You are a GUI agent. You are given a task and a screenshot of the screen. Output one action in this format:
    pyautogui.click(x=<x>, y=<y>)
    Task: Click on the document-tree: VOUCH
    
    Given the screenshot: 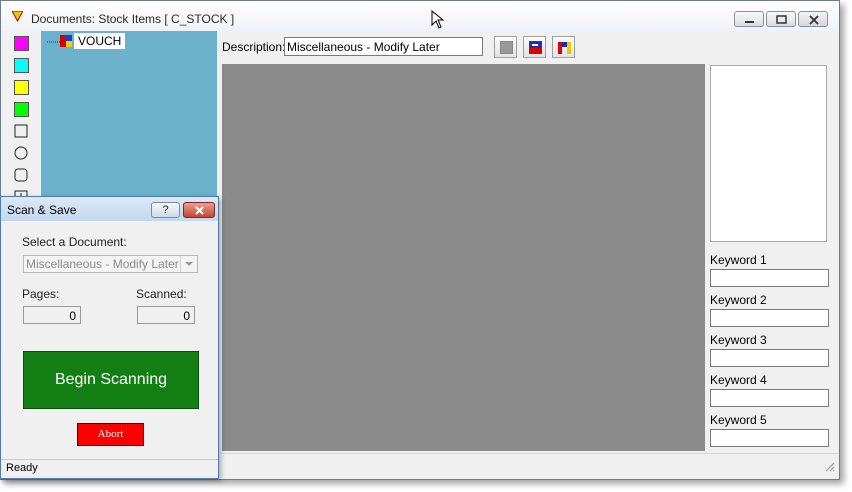 What is the action you would take?
    pyautogui.click(x=129, y=116)
    